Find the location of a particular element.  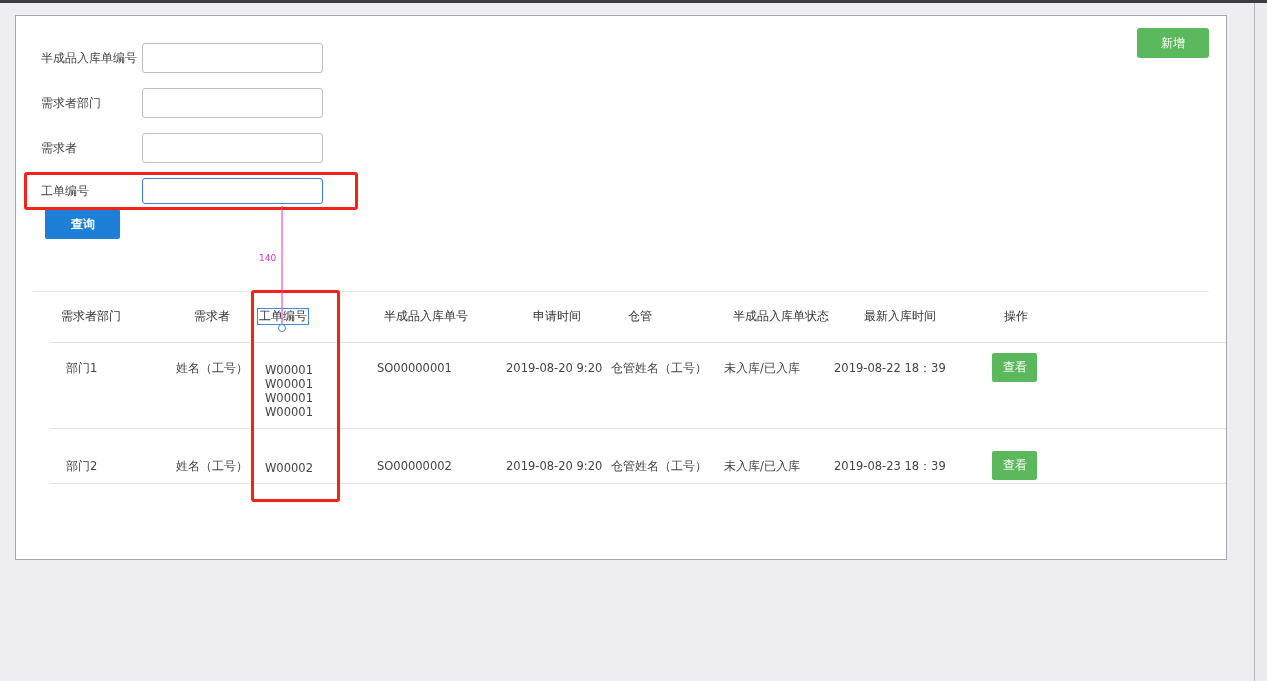

column-header: 申请时间 is located at coordinates (557, 316).